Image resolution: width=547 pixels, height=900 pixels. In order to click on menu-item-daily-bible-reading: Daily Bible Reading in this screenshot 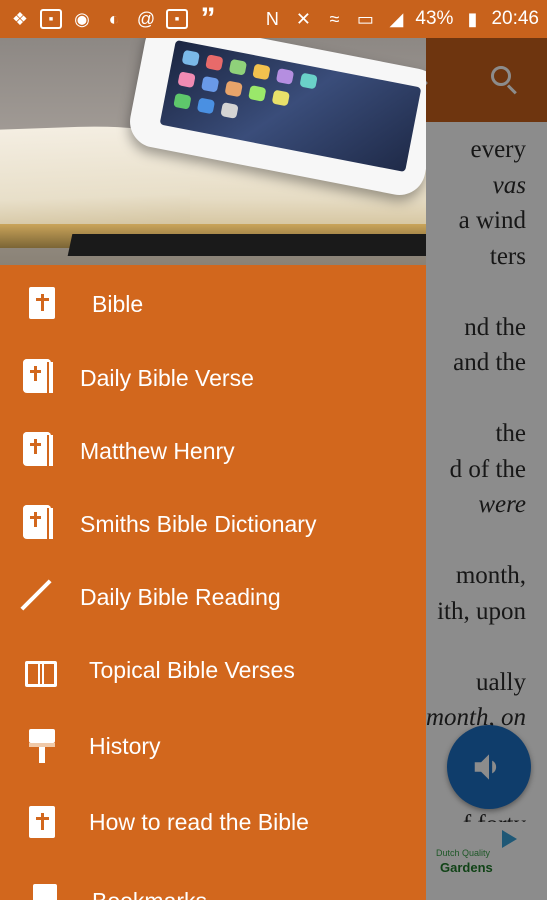, I will do `click(213, 595)`.